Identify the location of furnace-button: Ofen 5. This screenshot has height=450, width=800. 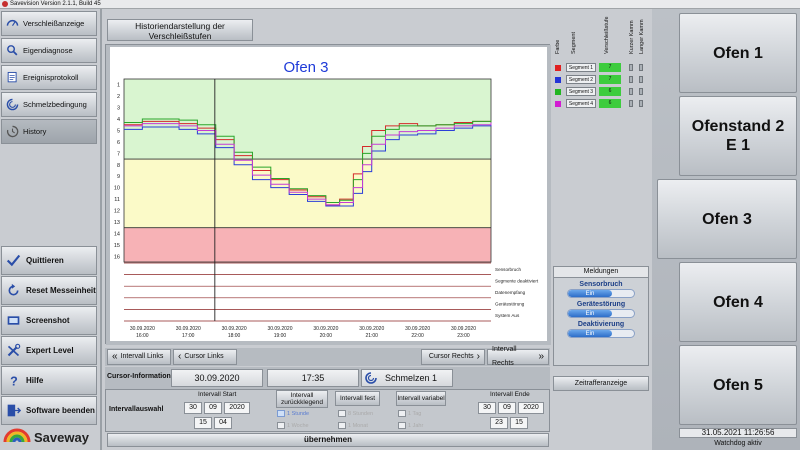
(738, 385).